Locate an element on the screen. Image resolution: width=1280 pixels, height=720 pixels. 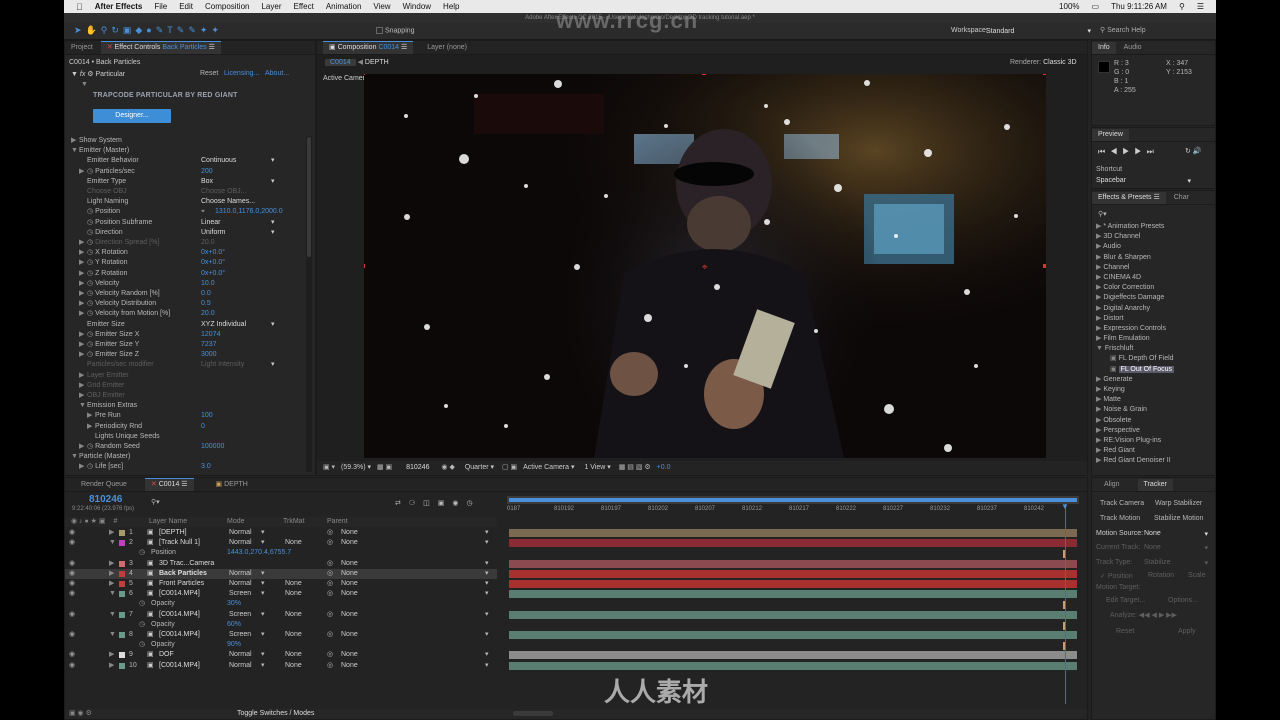
property-value: 0x+0.0° is located at coordinates (213, 263).